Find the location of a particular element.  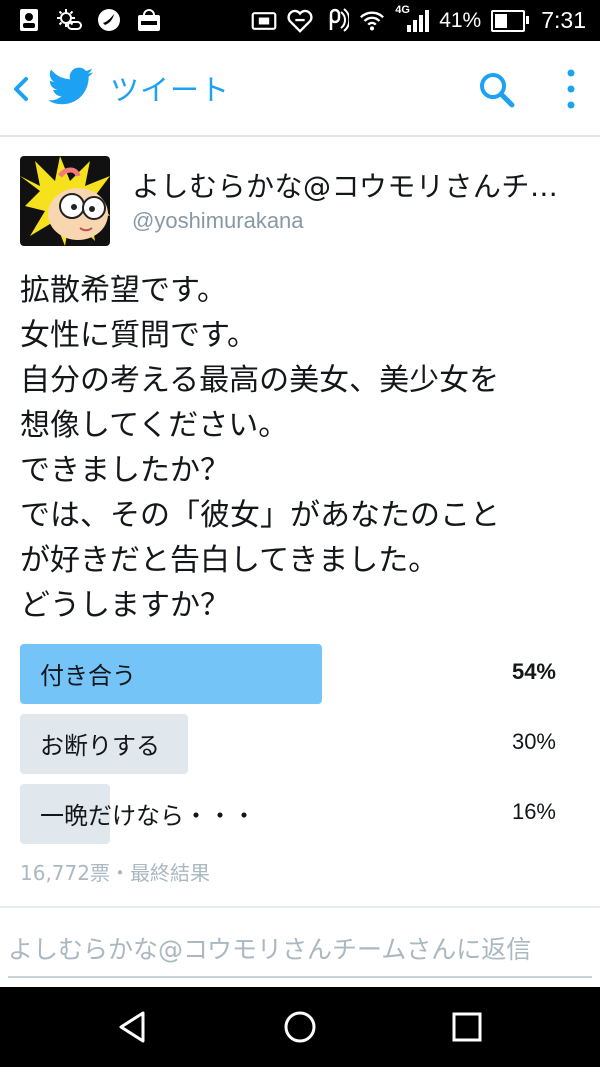

contact-card-icon is located at coordinates (29, 20).